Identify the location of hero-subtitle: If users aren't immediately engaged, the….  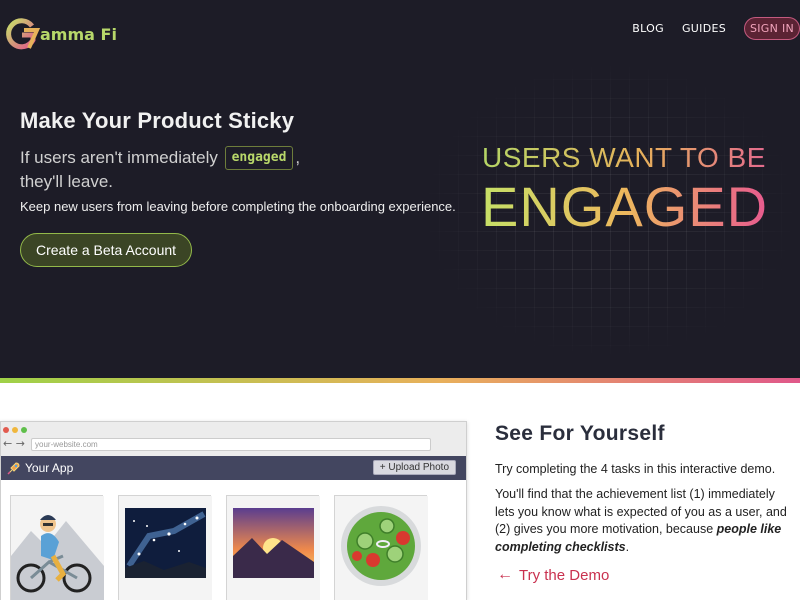
(160, 169).